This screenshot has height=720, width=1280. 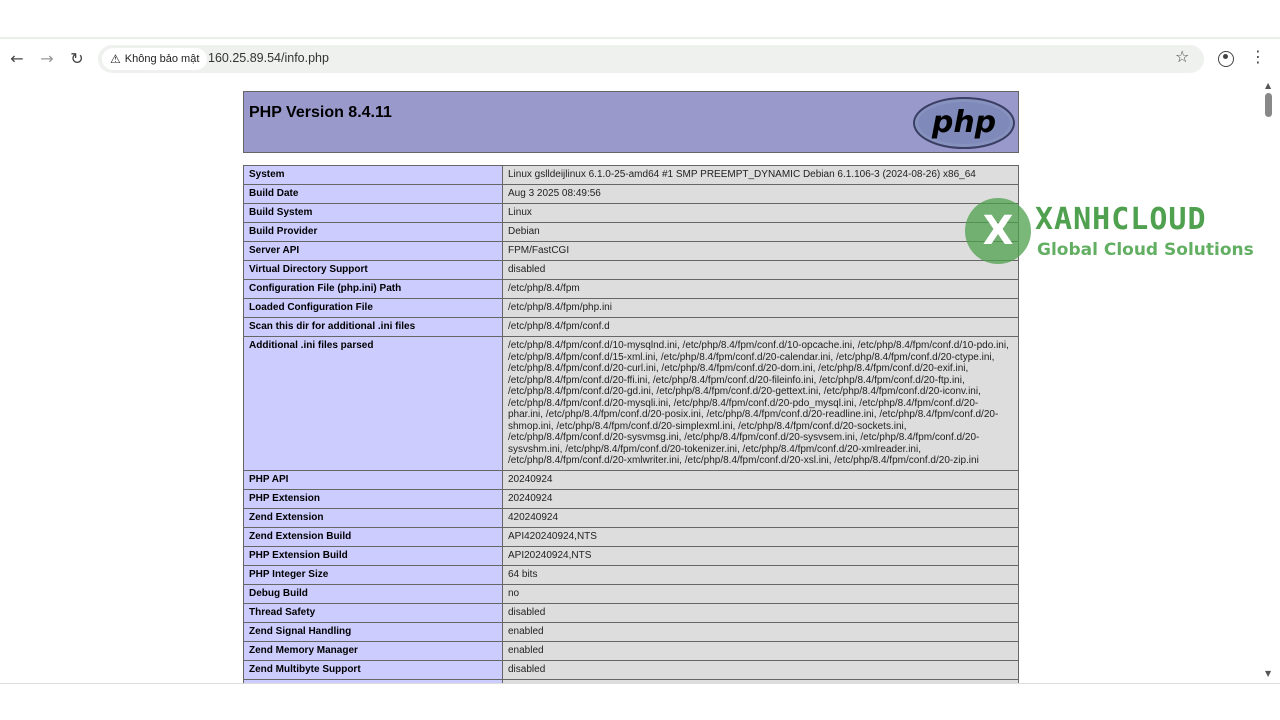 I want to click on table-row: Build Date Aug 3 2025 08:49:56, so click(x=631, y=194).